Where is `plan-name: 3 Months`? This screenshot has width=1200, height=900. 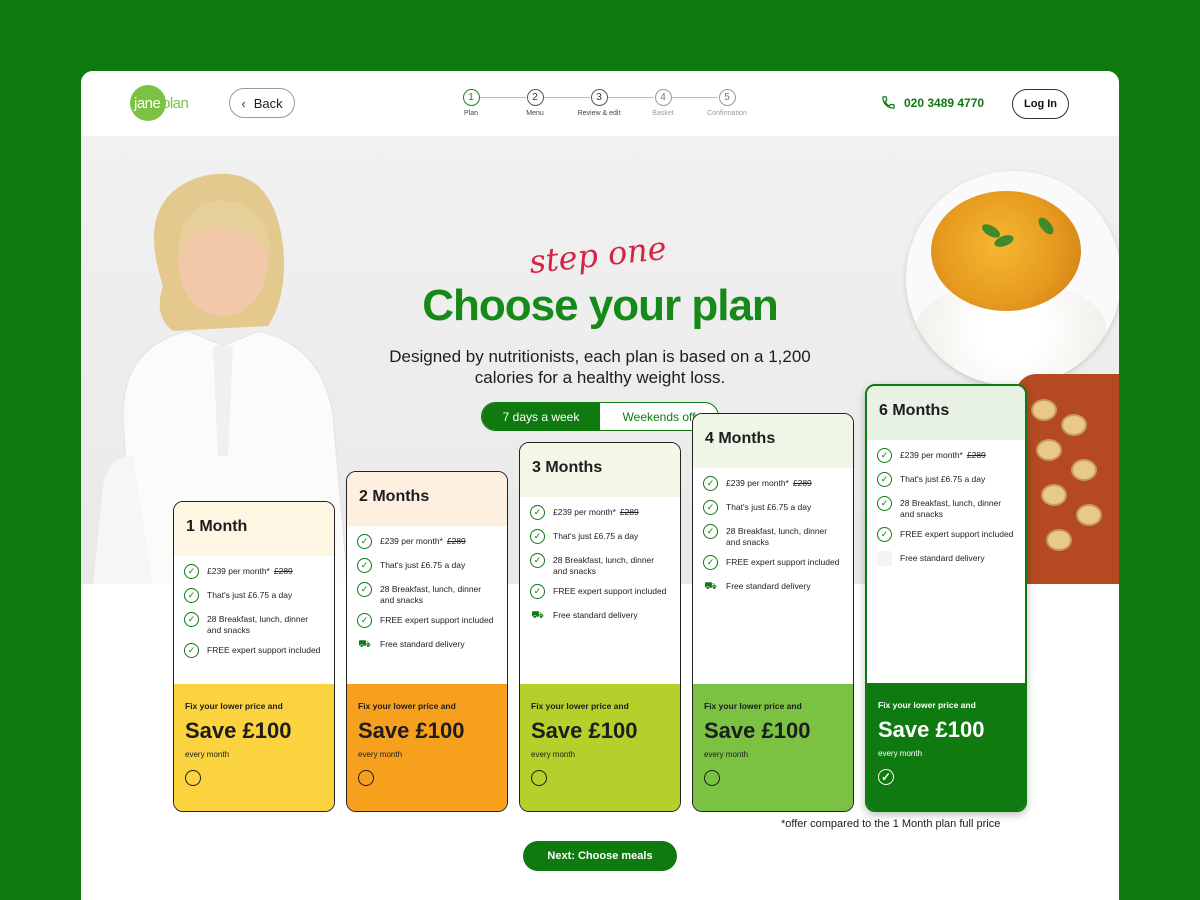 plan-name: 3 Months is located at coordinates (600, 470).